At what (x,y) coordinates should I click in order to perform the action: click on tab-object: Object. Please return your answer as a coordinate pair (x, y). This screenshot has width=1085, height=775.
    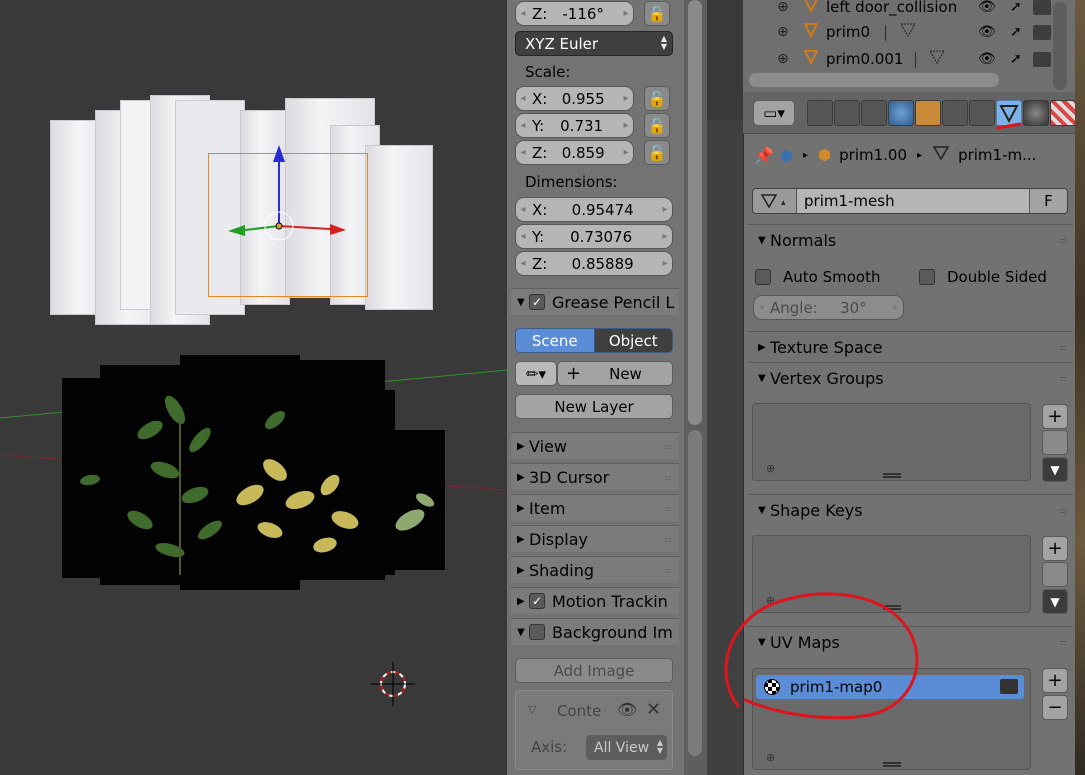
    Looking at the image, I should click on (633, 340).